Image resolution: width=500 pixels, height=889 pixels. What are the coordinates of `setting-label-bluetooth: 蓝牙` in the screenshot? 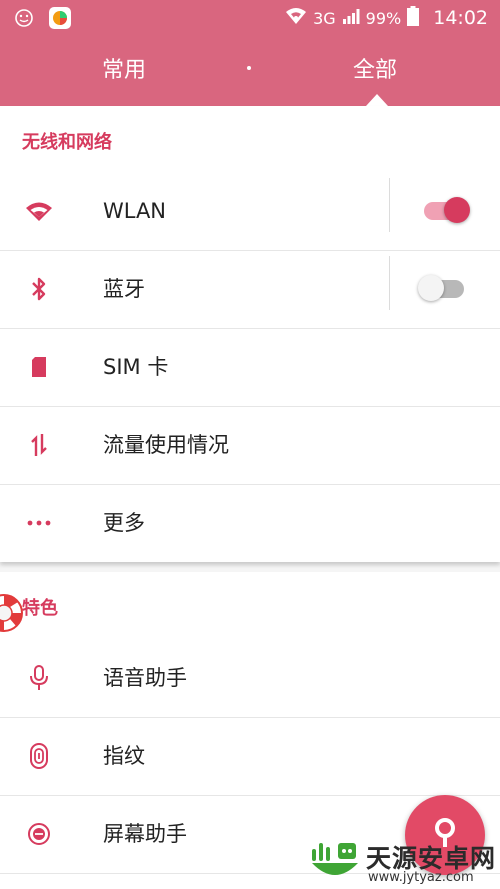 It's located at (124, 289).